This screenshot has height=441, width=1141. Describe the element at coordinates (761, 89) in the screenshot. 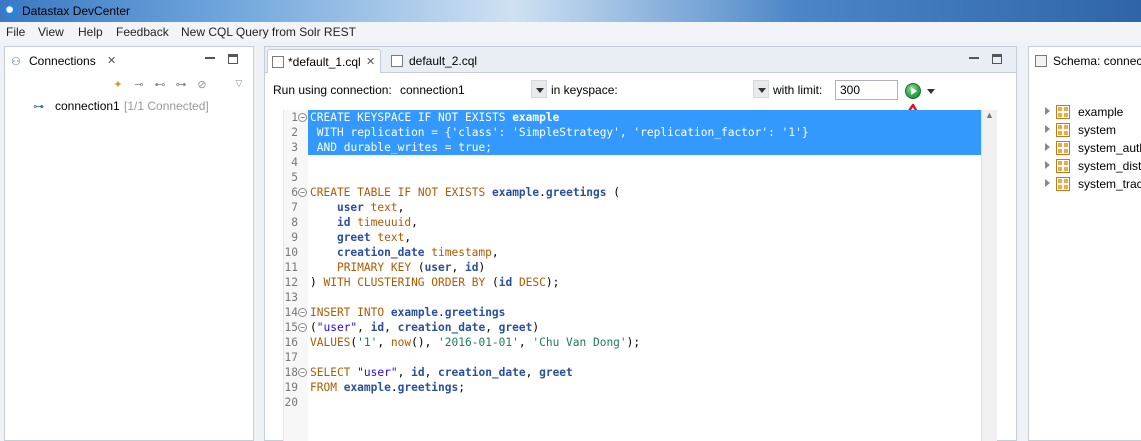

I see `keyspace-dropdown-arrow-icon` at that location.